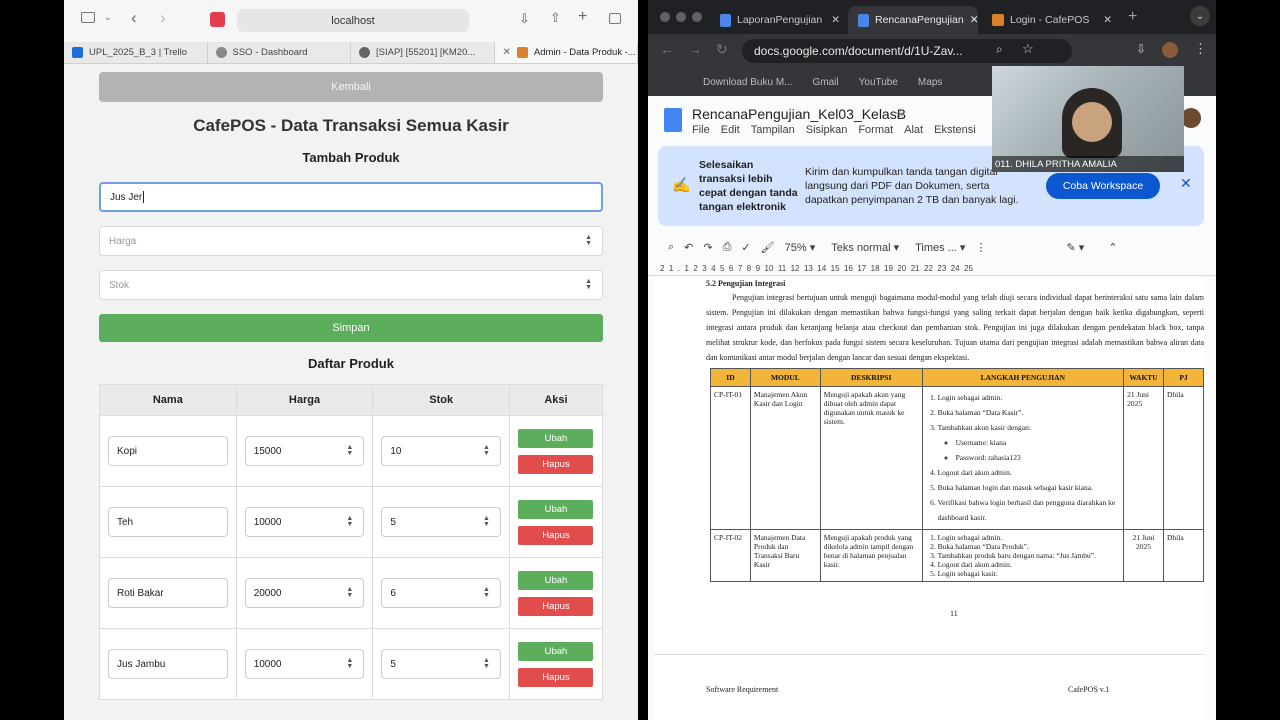 This screenshot has width=1280, height=720. Describe the element at coordinates (351, 241) in the screenshot. I see `price-input: Harga ▲ ▼` at that location.